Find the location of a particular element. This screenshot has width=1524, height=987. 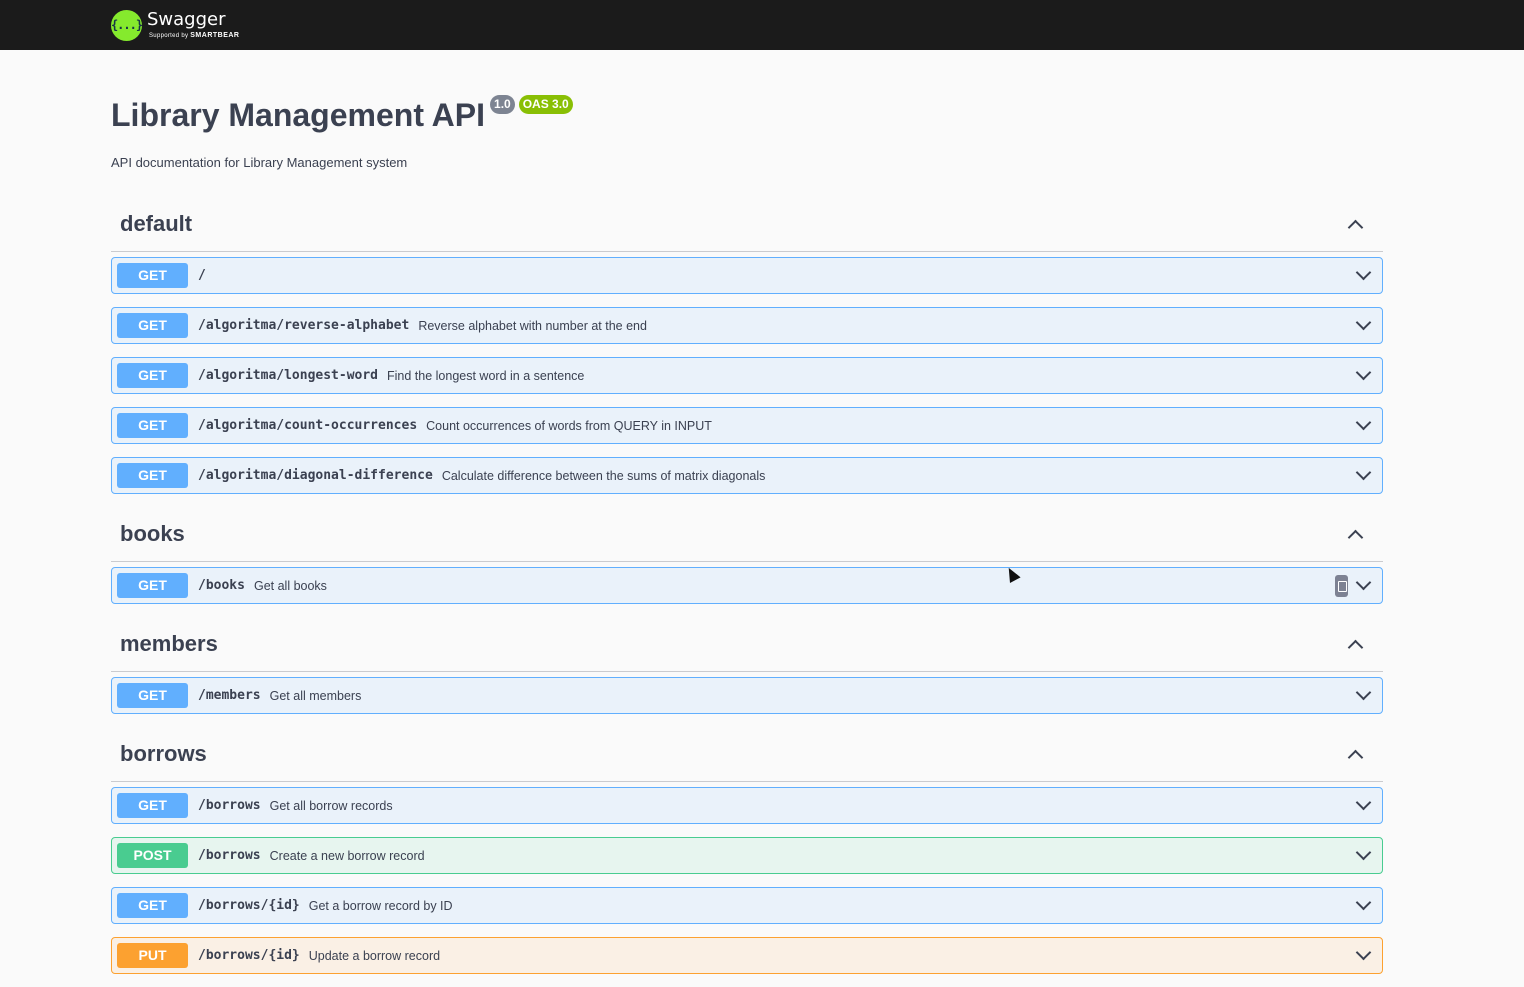

topbar: {...} Swagger Supported by SMARTBEAR is located at coordinates (762, 25).